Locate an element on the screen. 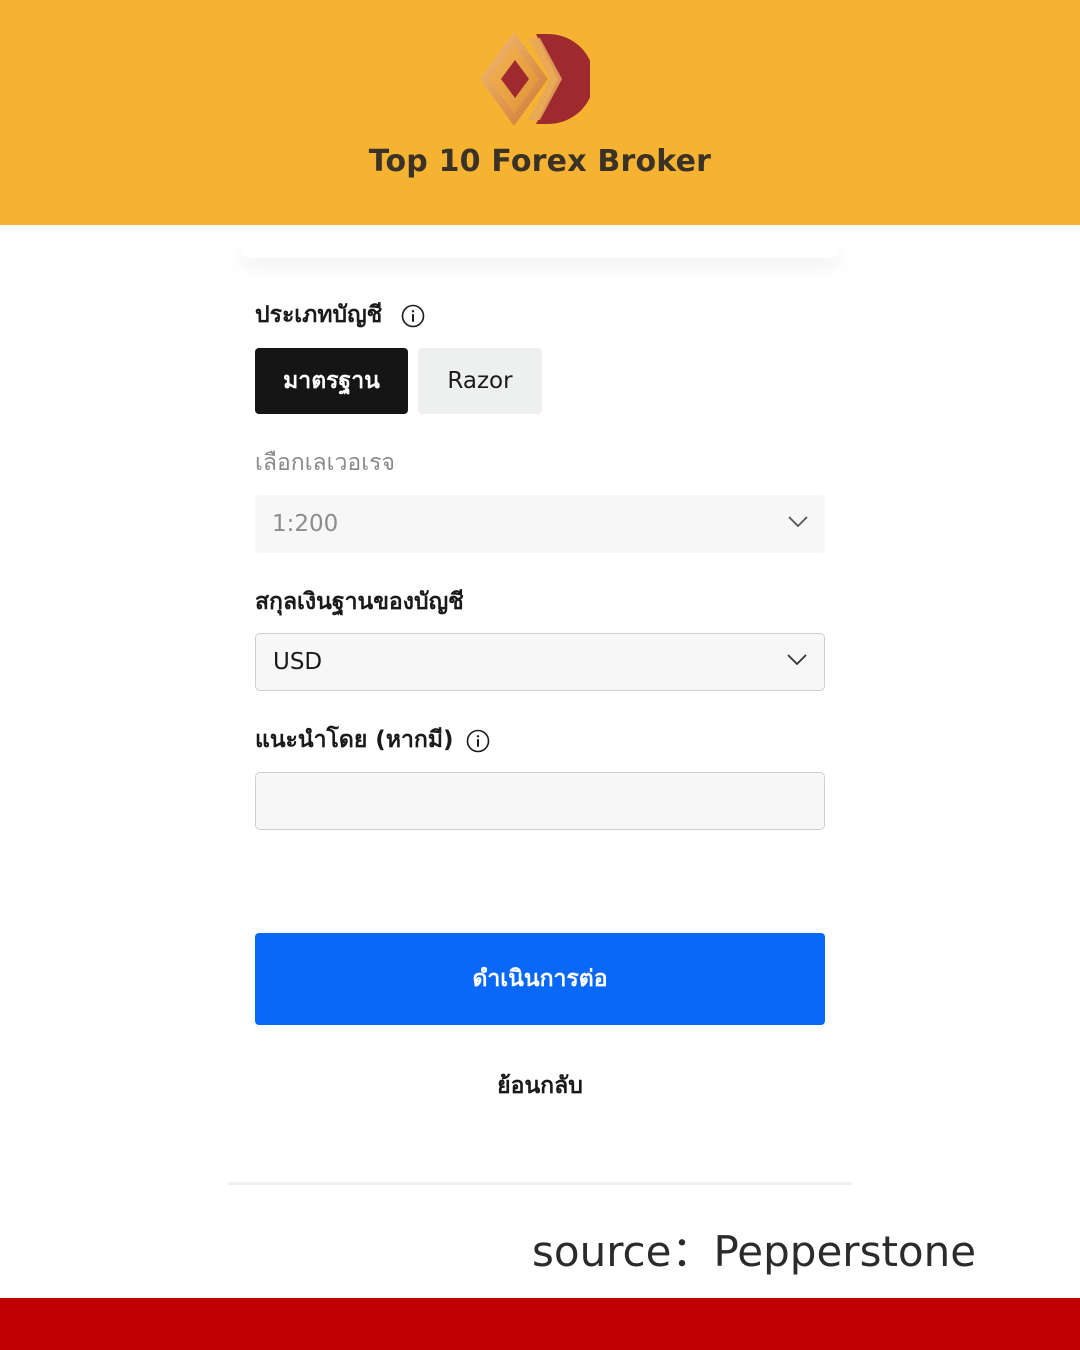 The height and width of the screenshot is (1350, 1080). leverage-select: 1:200 is located at coordinates (540, 524).